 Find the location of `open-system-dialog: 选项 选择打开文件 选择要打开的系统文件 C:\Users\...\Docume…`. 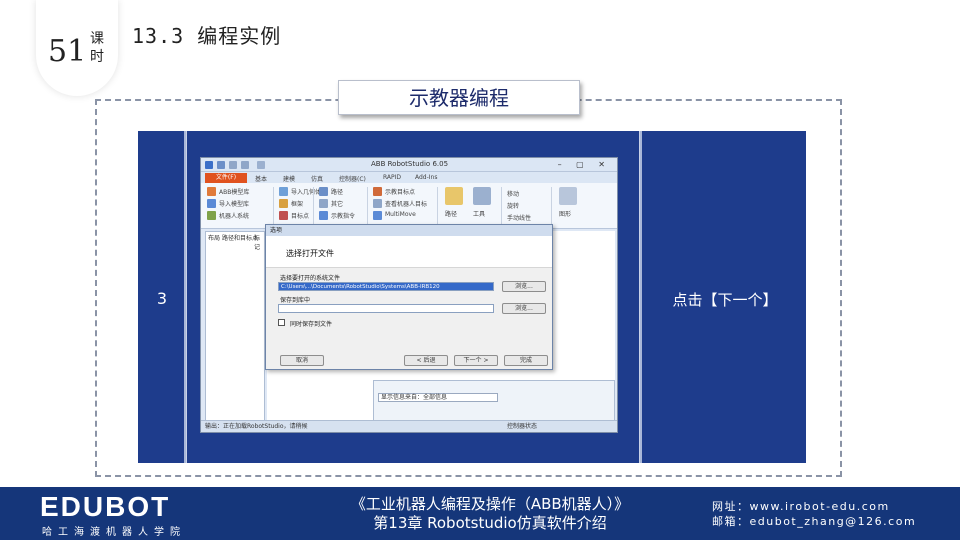

open-system-dialog: 选项 选择打开文件 选择要打开的系统文件 C:\Users\...\Docume… is located at coordinates (409, 297).